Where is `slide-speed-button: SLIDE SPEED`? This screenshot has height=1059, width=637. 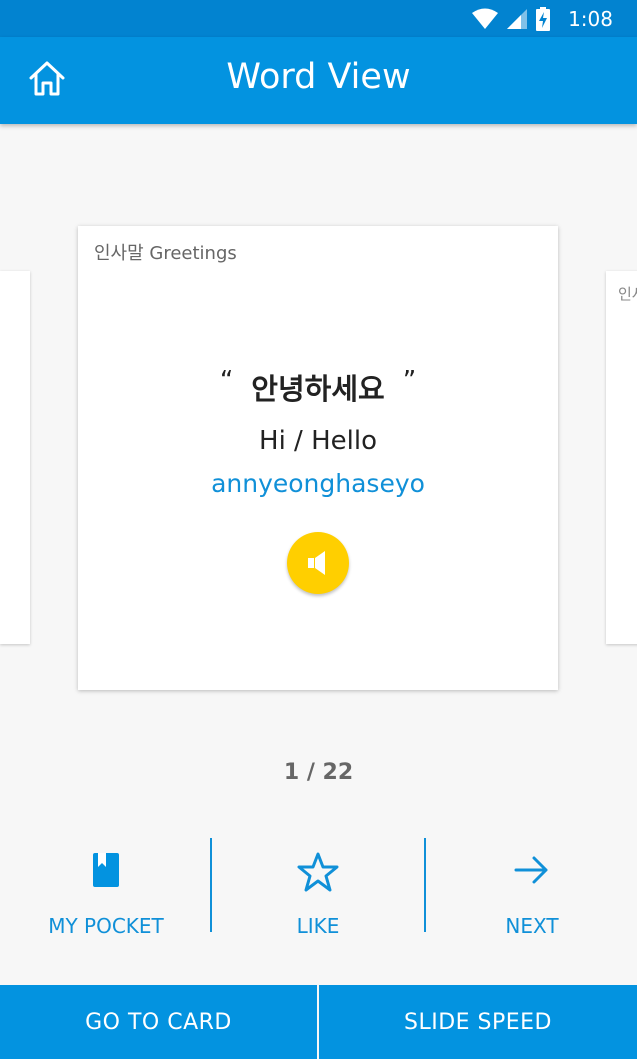
slide-speed-button: SLIDE SPEED is located at coordinates (478, 1022).